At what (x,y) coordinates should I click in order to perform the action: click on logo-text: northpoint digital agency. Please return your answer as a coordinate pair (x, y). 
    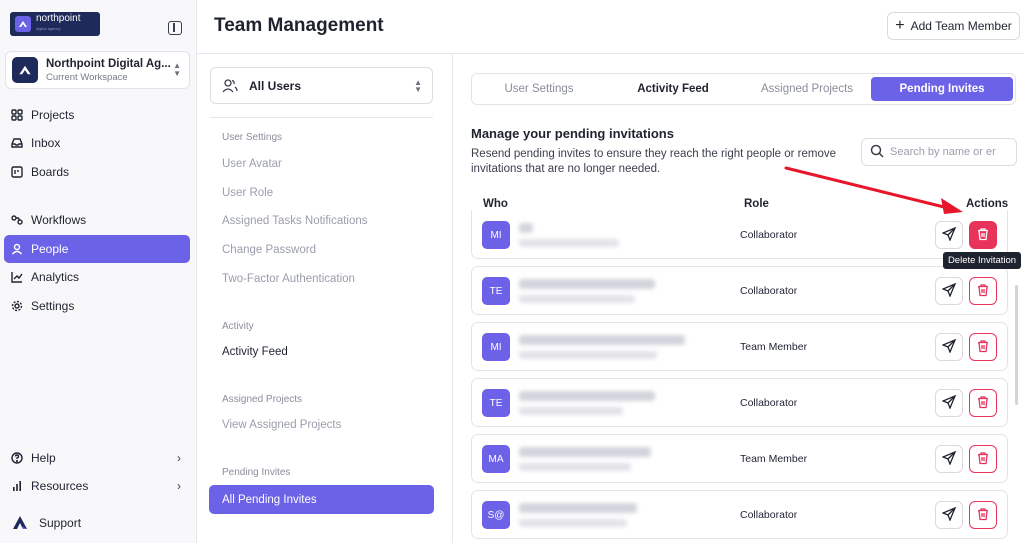
    Looking at the image, I should click on (58, 22).